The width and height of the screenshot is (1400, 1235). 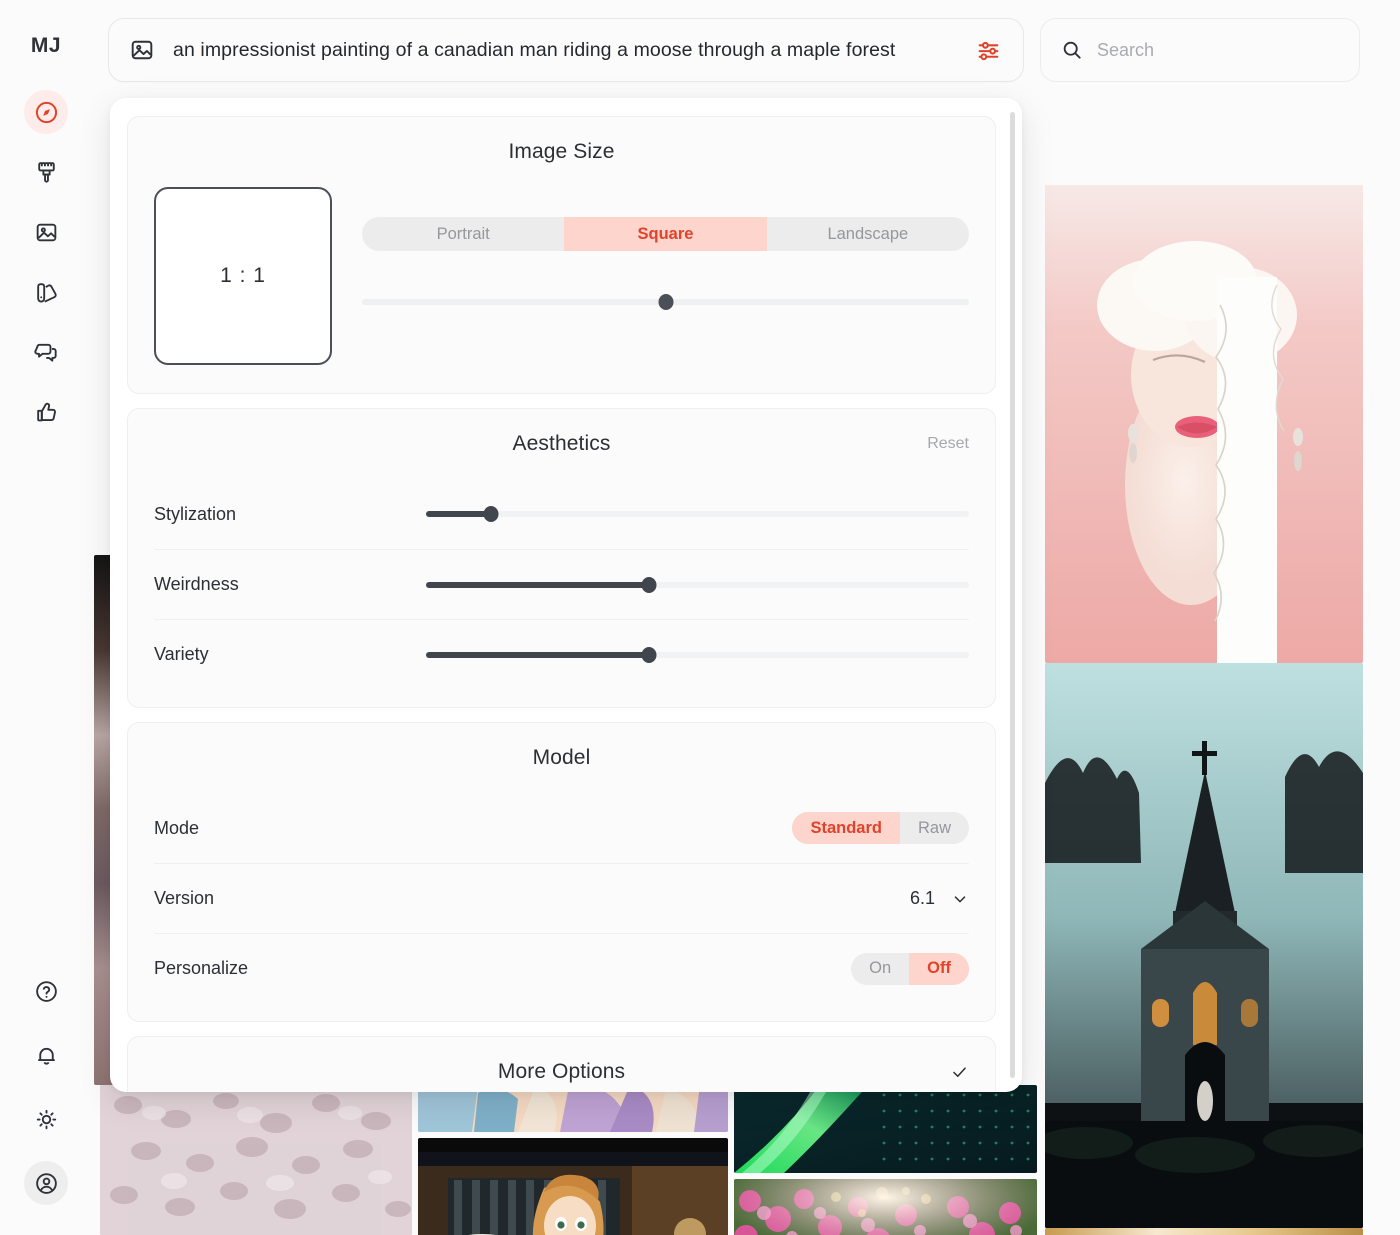 I want to click on stylization-row: Stylization, so click(x=561, y=514).